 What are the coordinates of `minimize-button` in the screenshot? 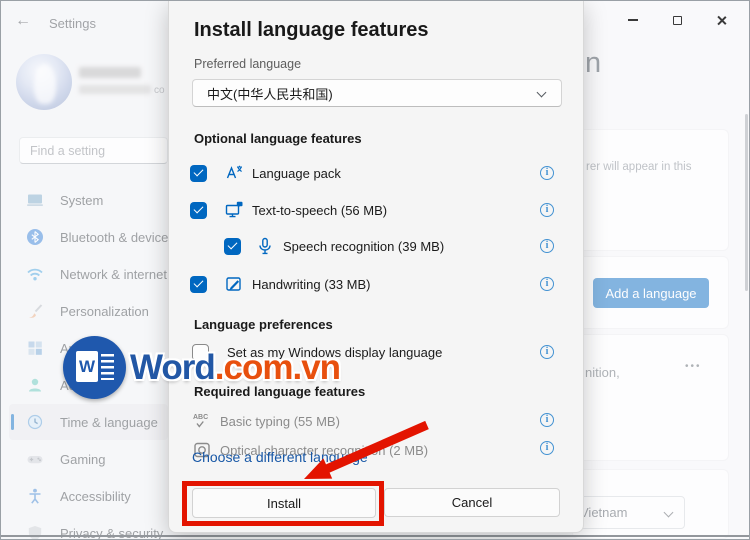 It's located at (633, 20).